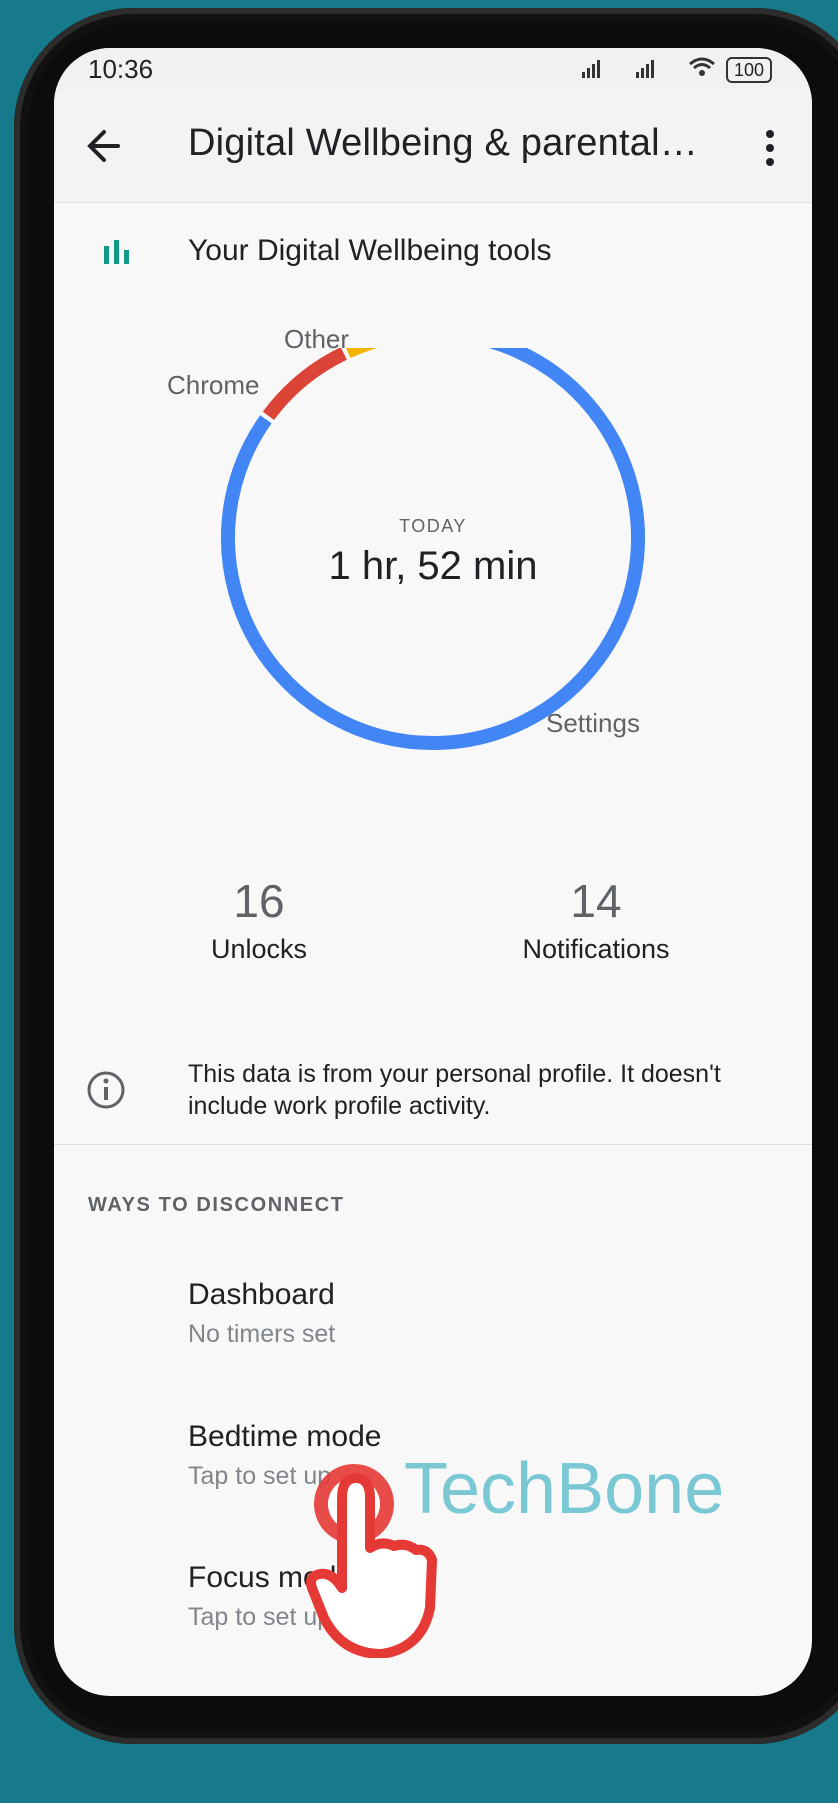 This screenshot has width=838, height=1803. I want to click on legend-other: Other, so click(317, 339).